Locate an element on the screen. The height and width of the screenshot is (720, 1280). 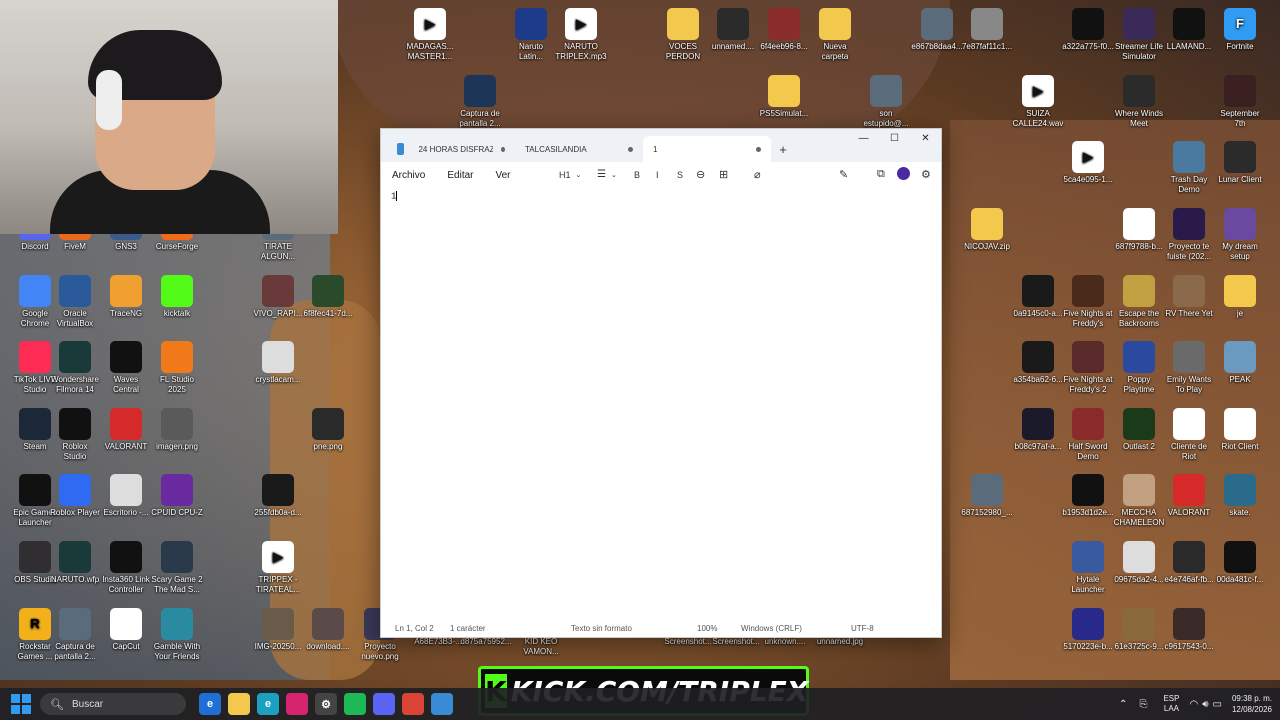
desktop-icon-label: je is located at coordinates (1240, 313).